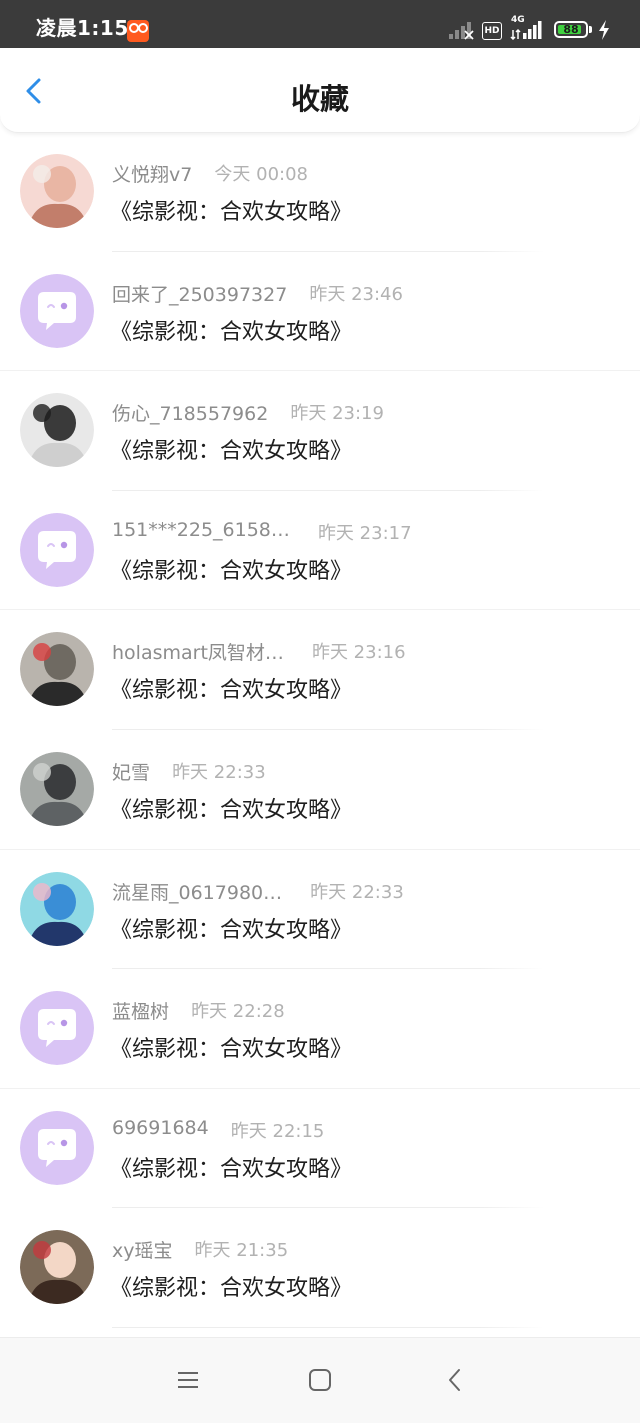 The width and height of the screenshot is (640, 1423). I want to click on item-meta: 伤心_718557962 昨天 23:19, so click(248, 412).